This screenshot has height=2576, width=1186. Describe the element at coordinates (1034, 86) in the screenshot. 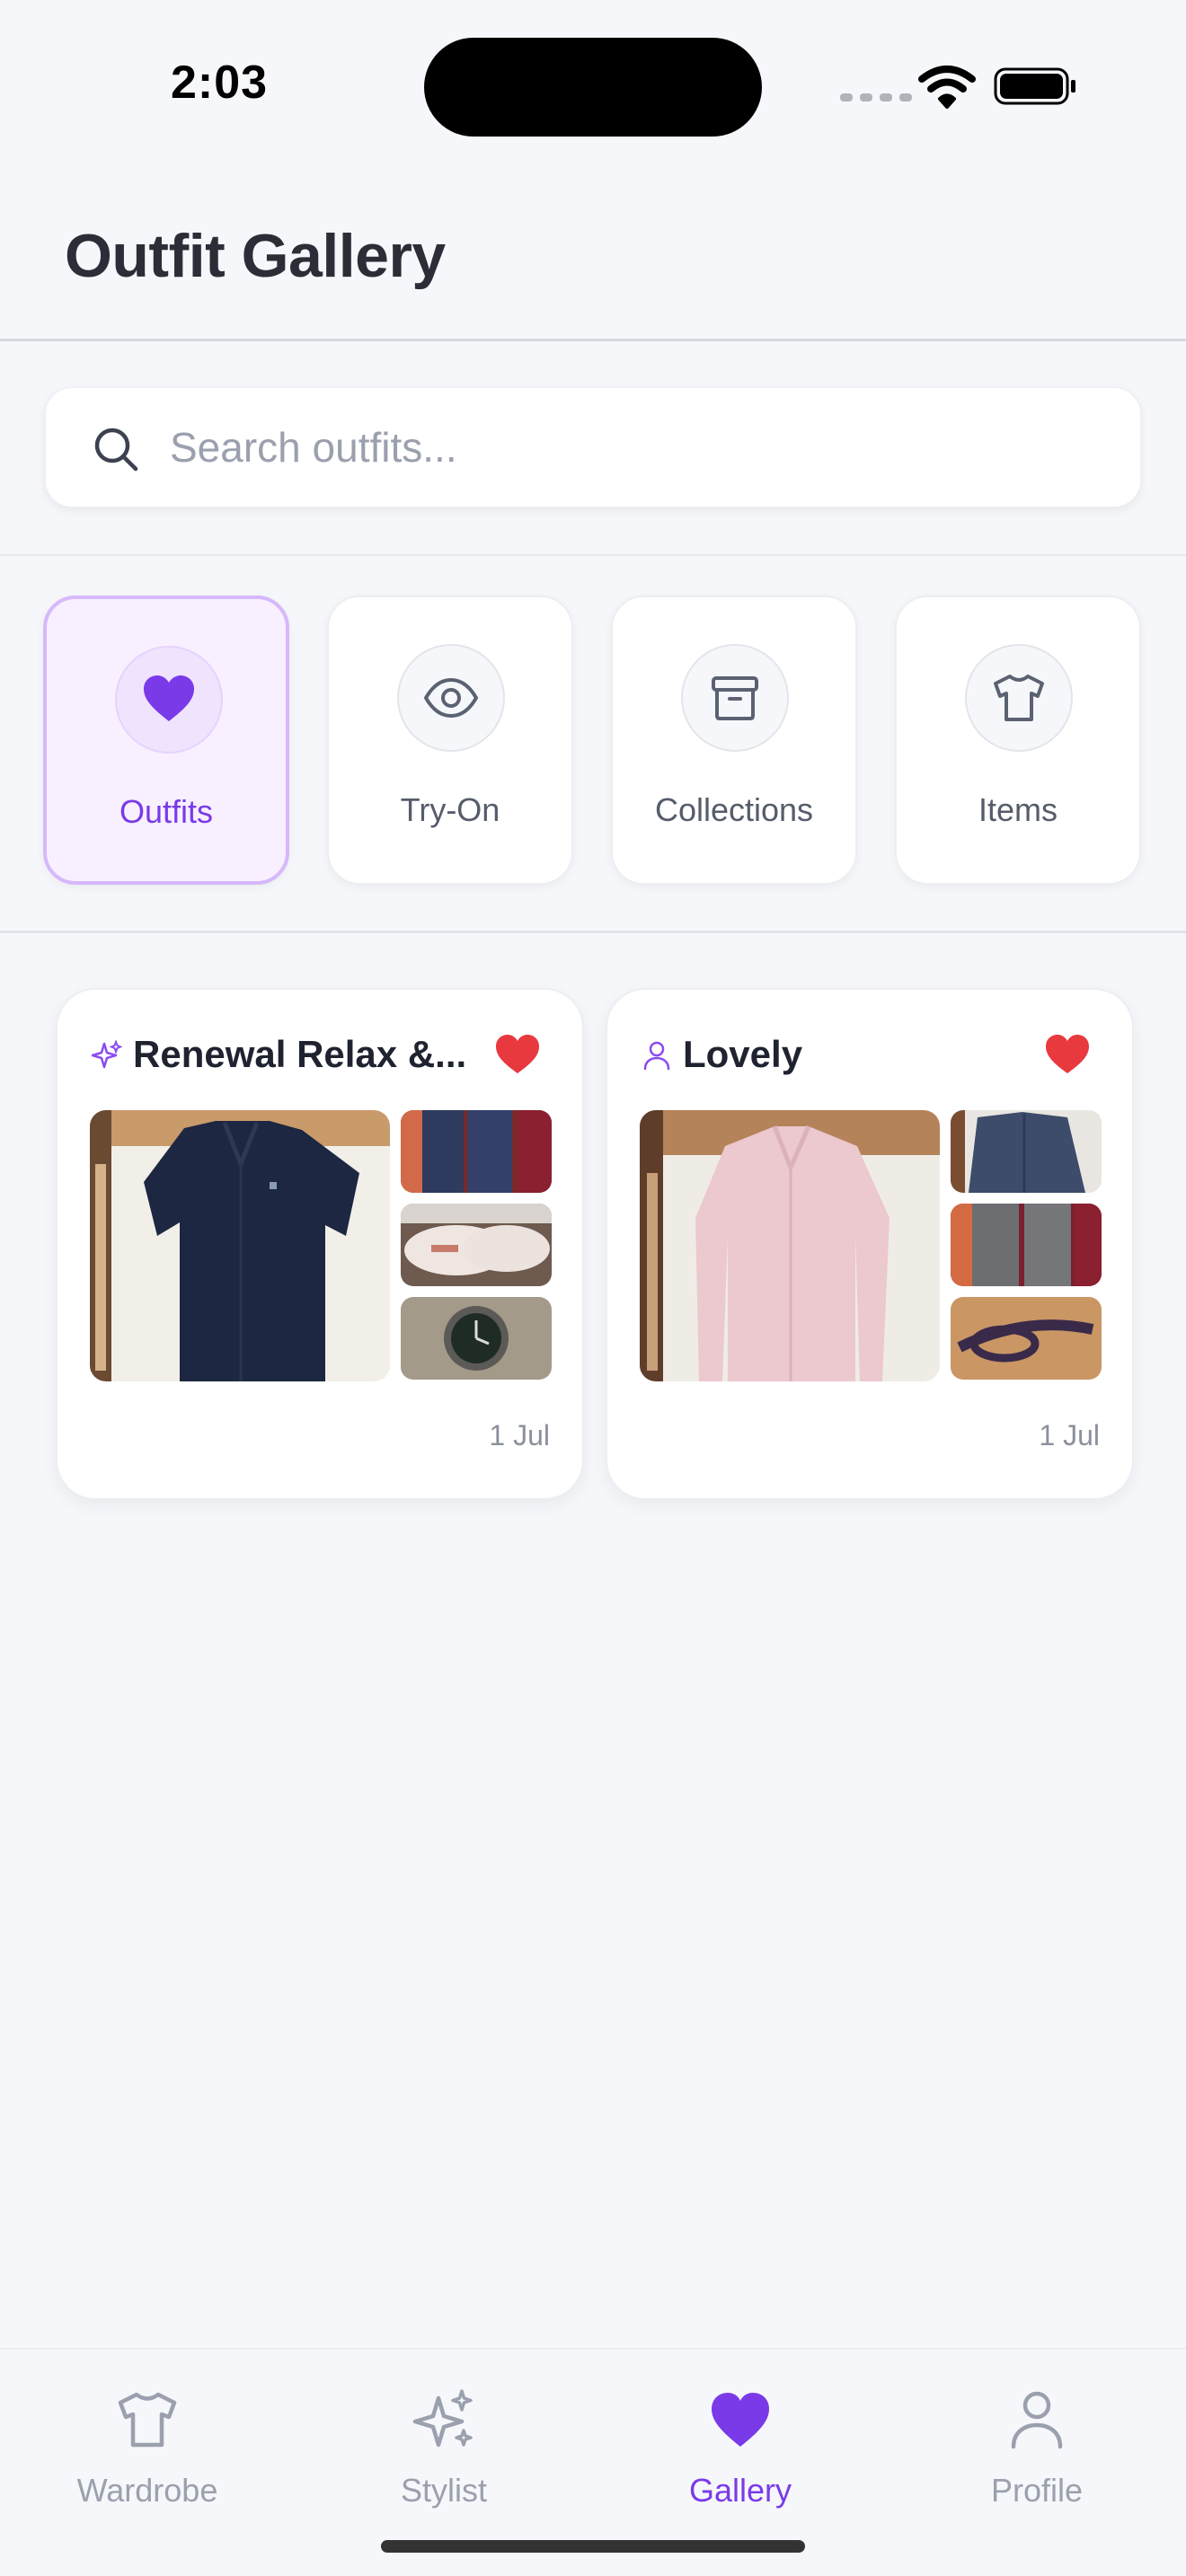

I see `battery-icon` at that location.